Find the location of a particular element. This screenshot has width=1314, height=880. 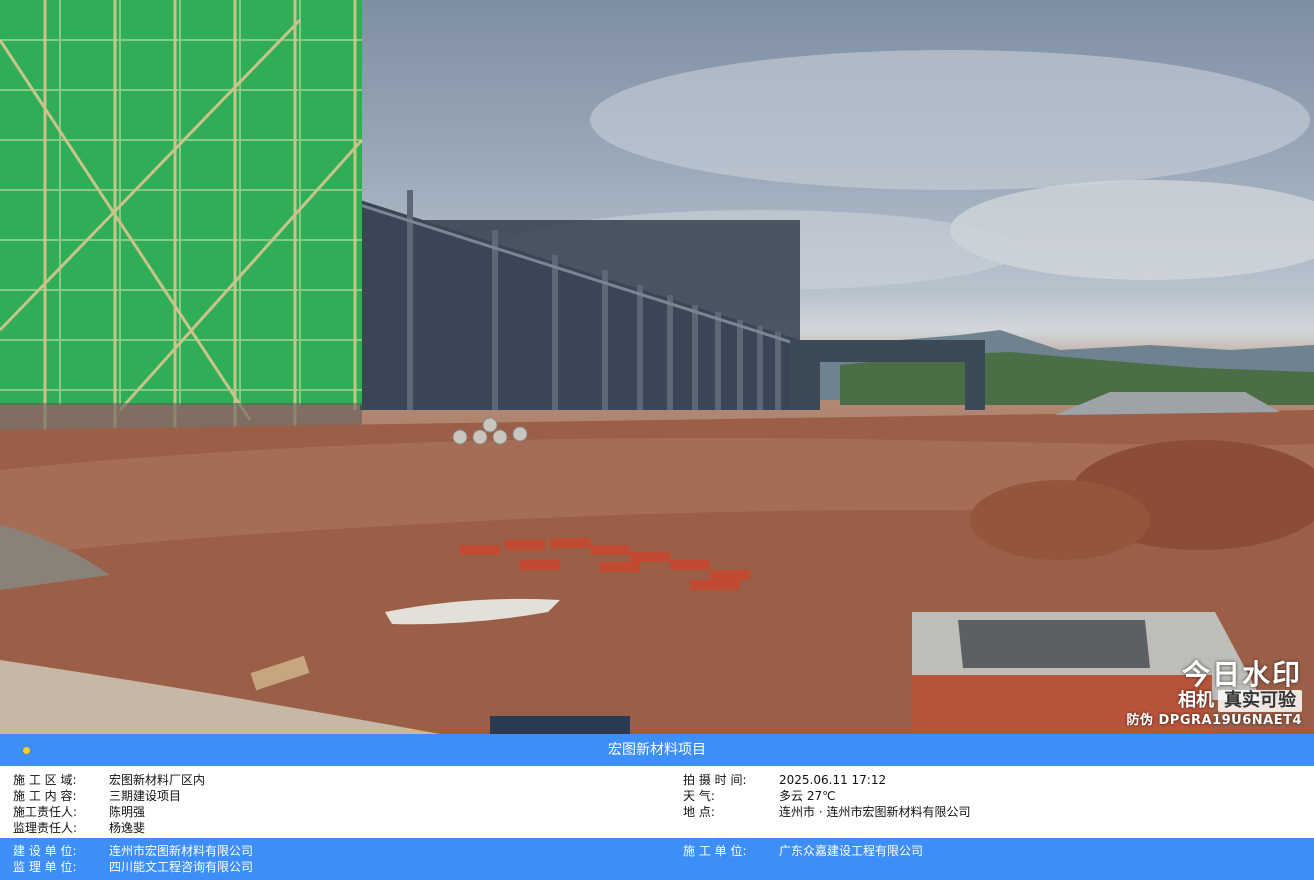

dot-icon is located at coordinates (26, 750).